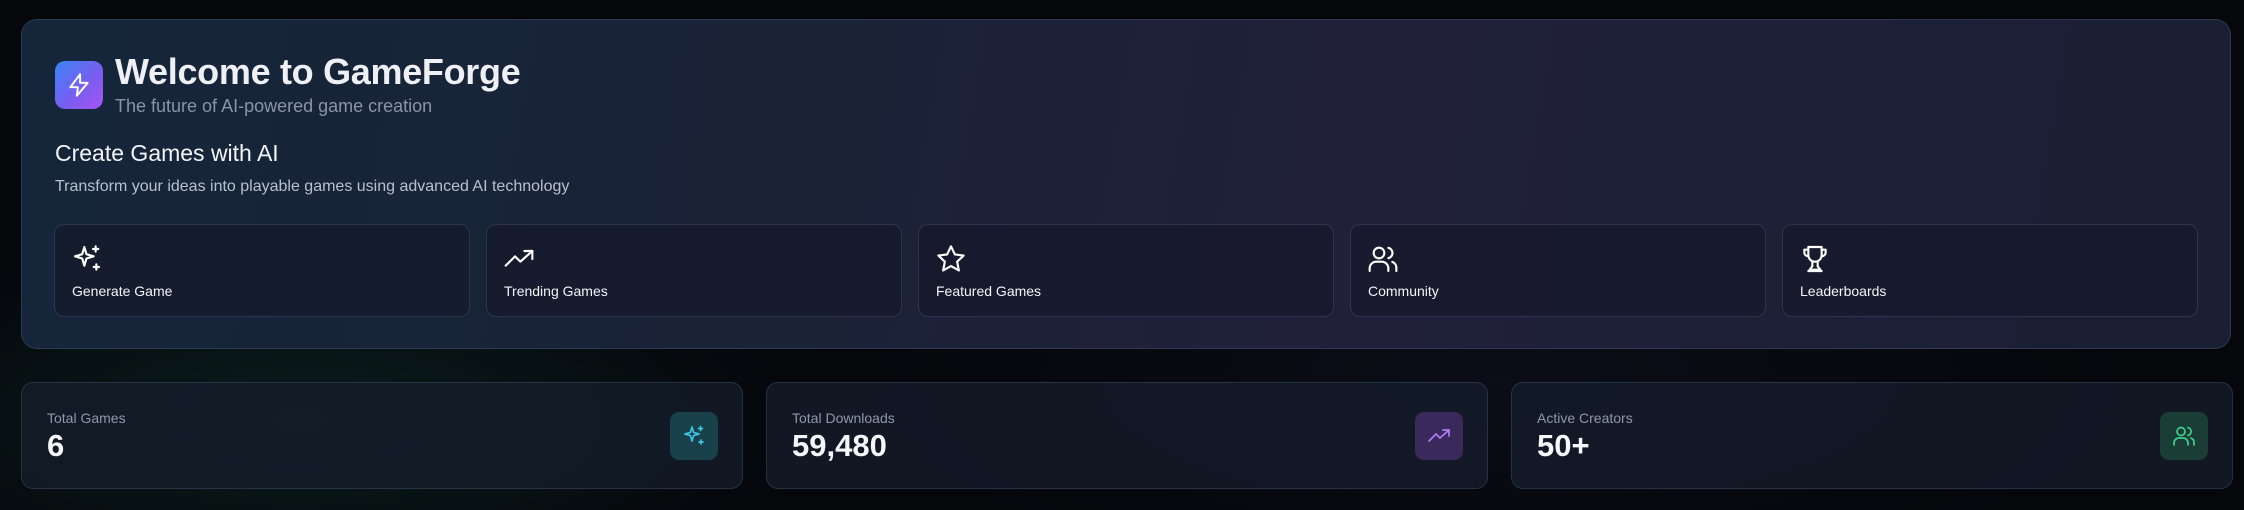 The height and width of the screenshot is (510, 2244). Describe the element at coordinates (274, 106) in the screenshot. I see `page-subtitle: The future of AI-powered game creation` at that location.